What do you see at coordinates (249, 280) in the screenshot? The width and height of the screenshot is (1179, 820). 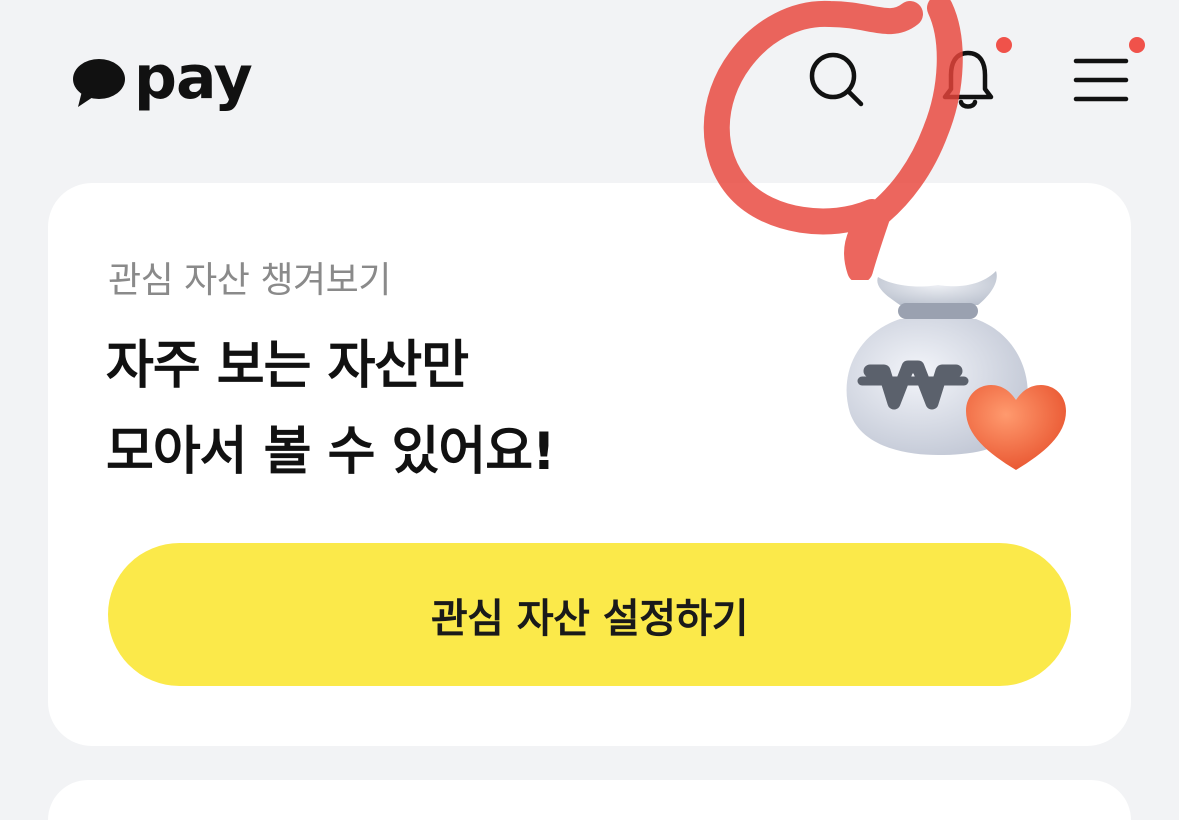 I see `card-subtitle: 관심 자산 챙겨보기` at bounding box center [249, 280].